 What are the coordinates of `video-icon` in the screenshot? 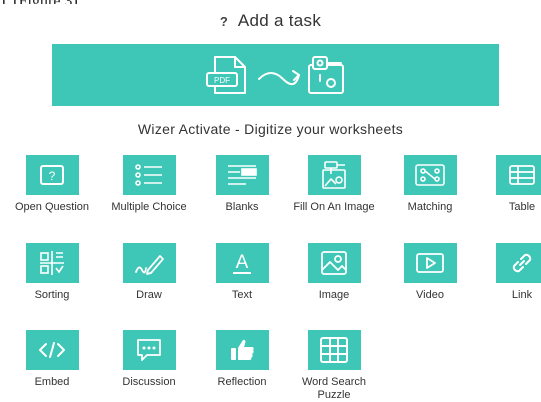 It's located at (430, 263).